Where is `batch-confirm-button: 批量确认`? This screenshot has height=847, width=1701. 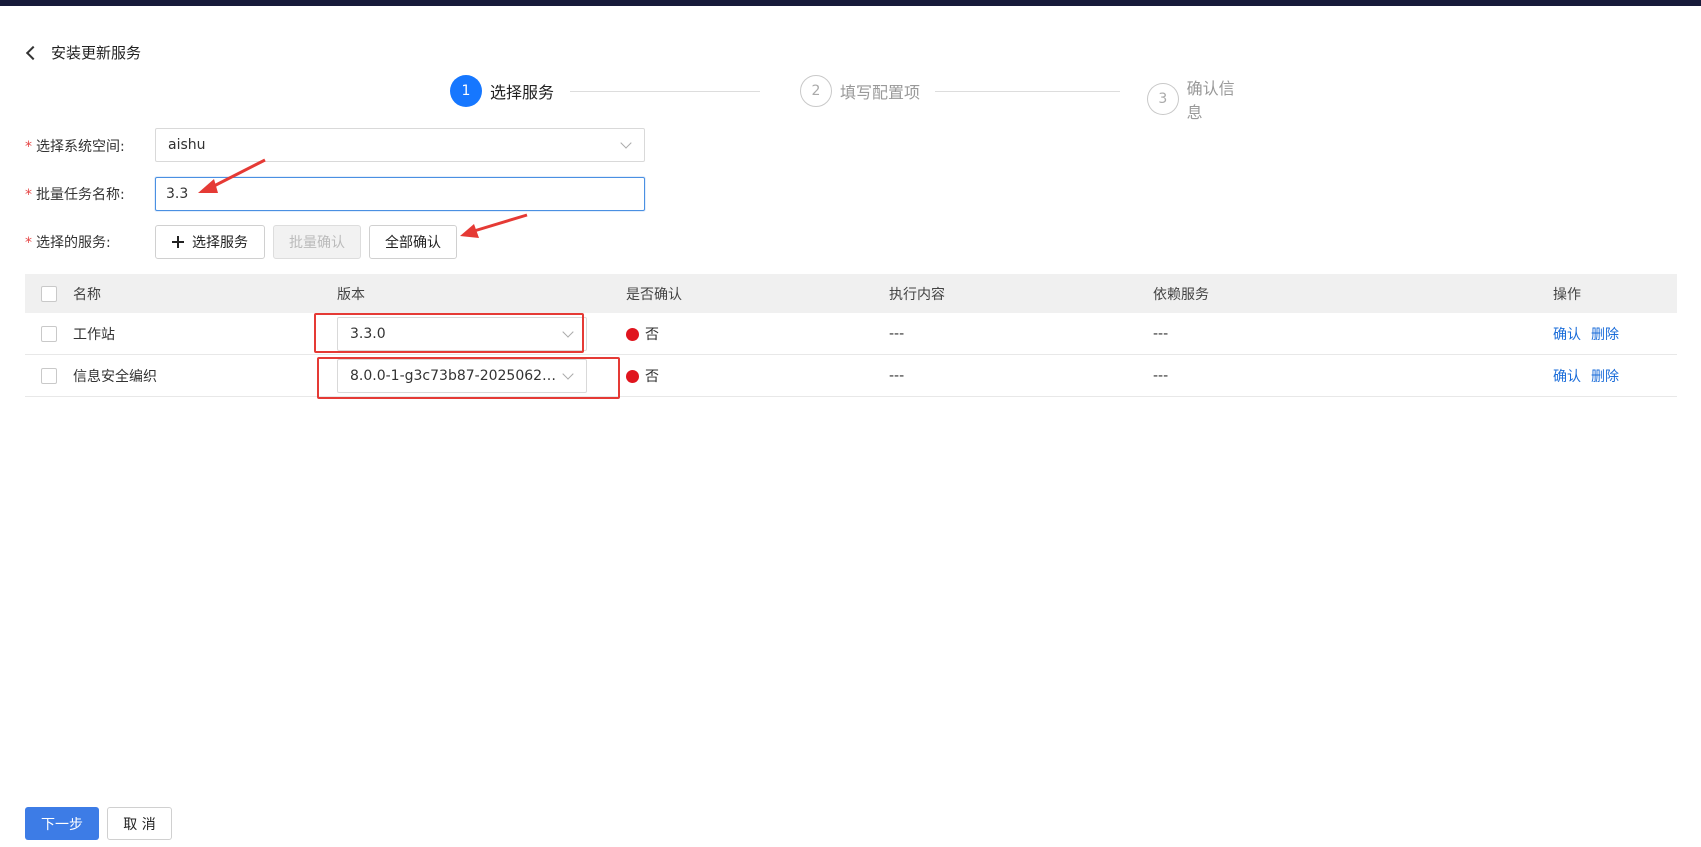 batch-confirm-button: 批量确认 is located at coordinates (317, 242).